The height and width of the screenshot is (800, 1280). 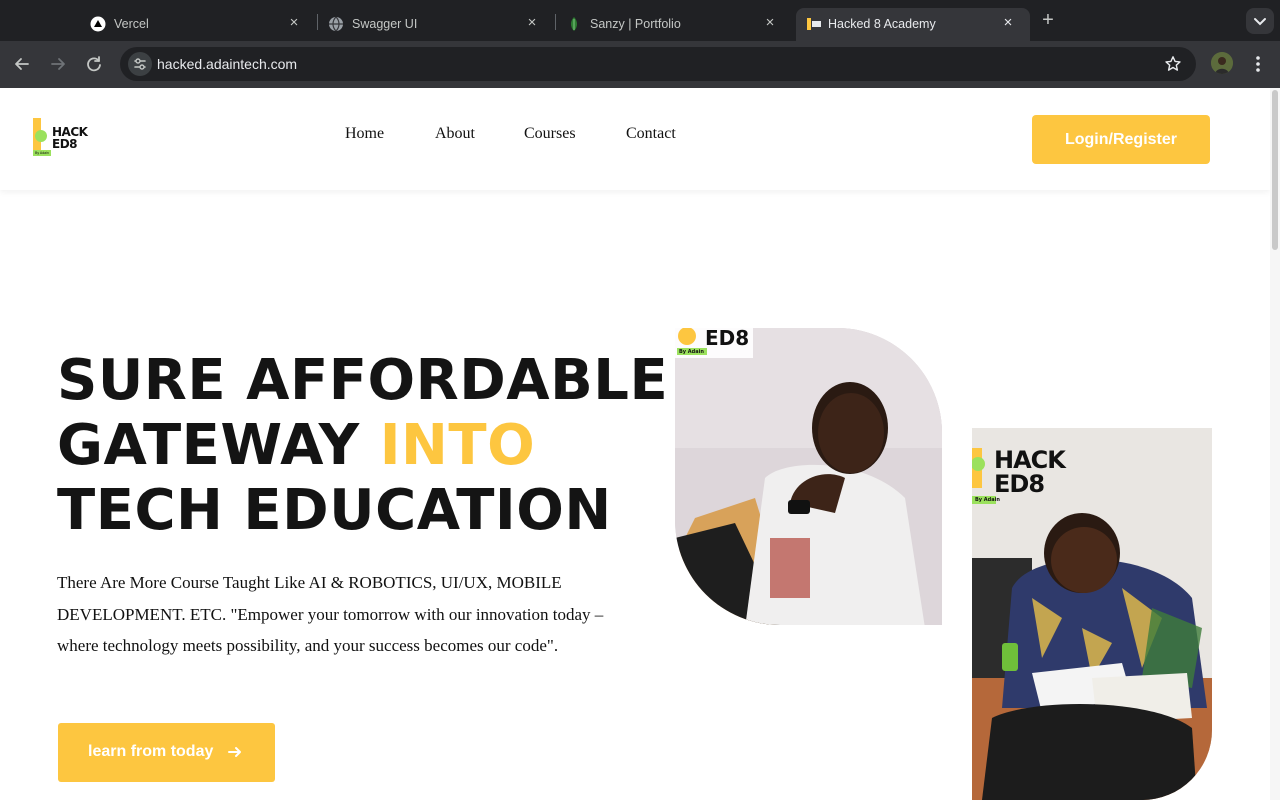 What do you see at coordinates (227, 64) in the screenshot?
I see `url-text: hacked.adaintech.com` at bounding box center [227, 64].